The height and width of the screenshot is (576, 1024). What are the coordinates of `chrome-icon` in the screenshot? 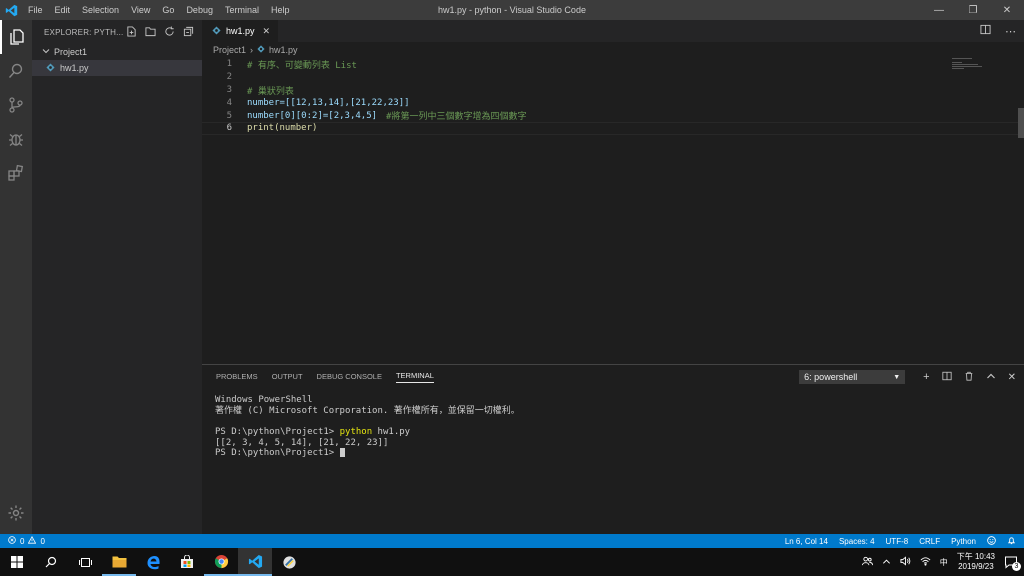 It's located at (221, 562).